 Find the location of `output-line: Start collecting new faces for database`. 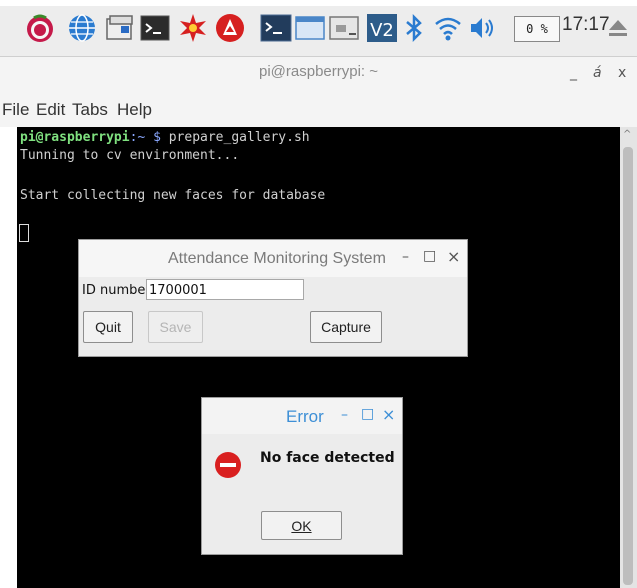

output-line: Start collecting new faces for database is located at coordinates (173, 195).